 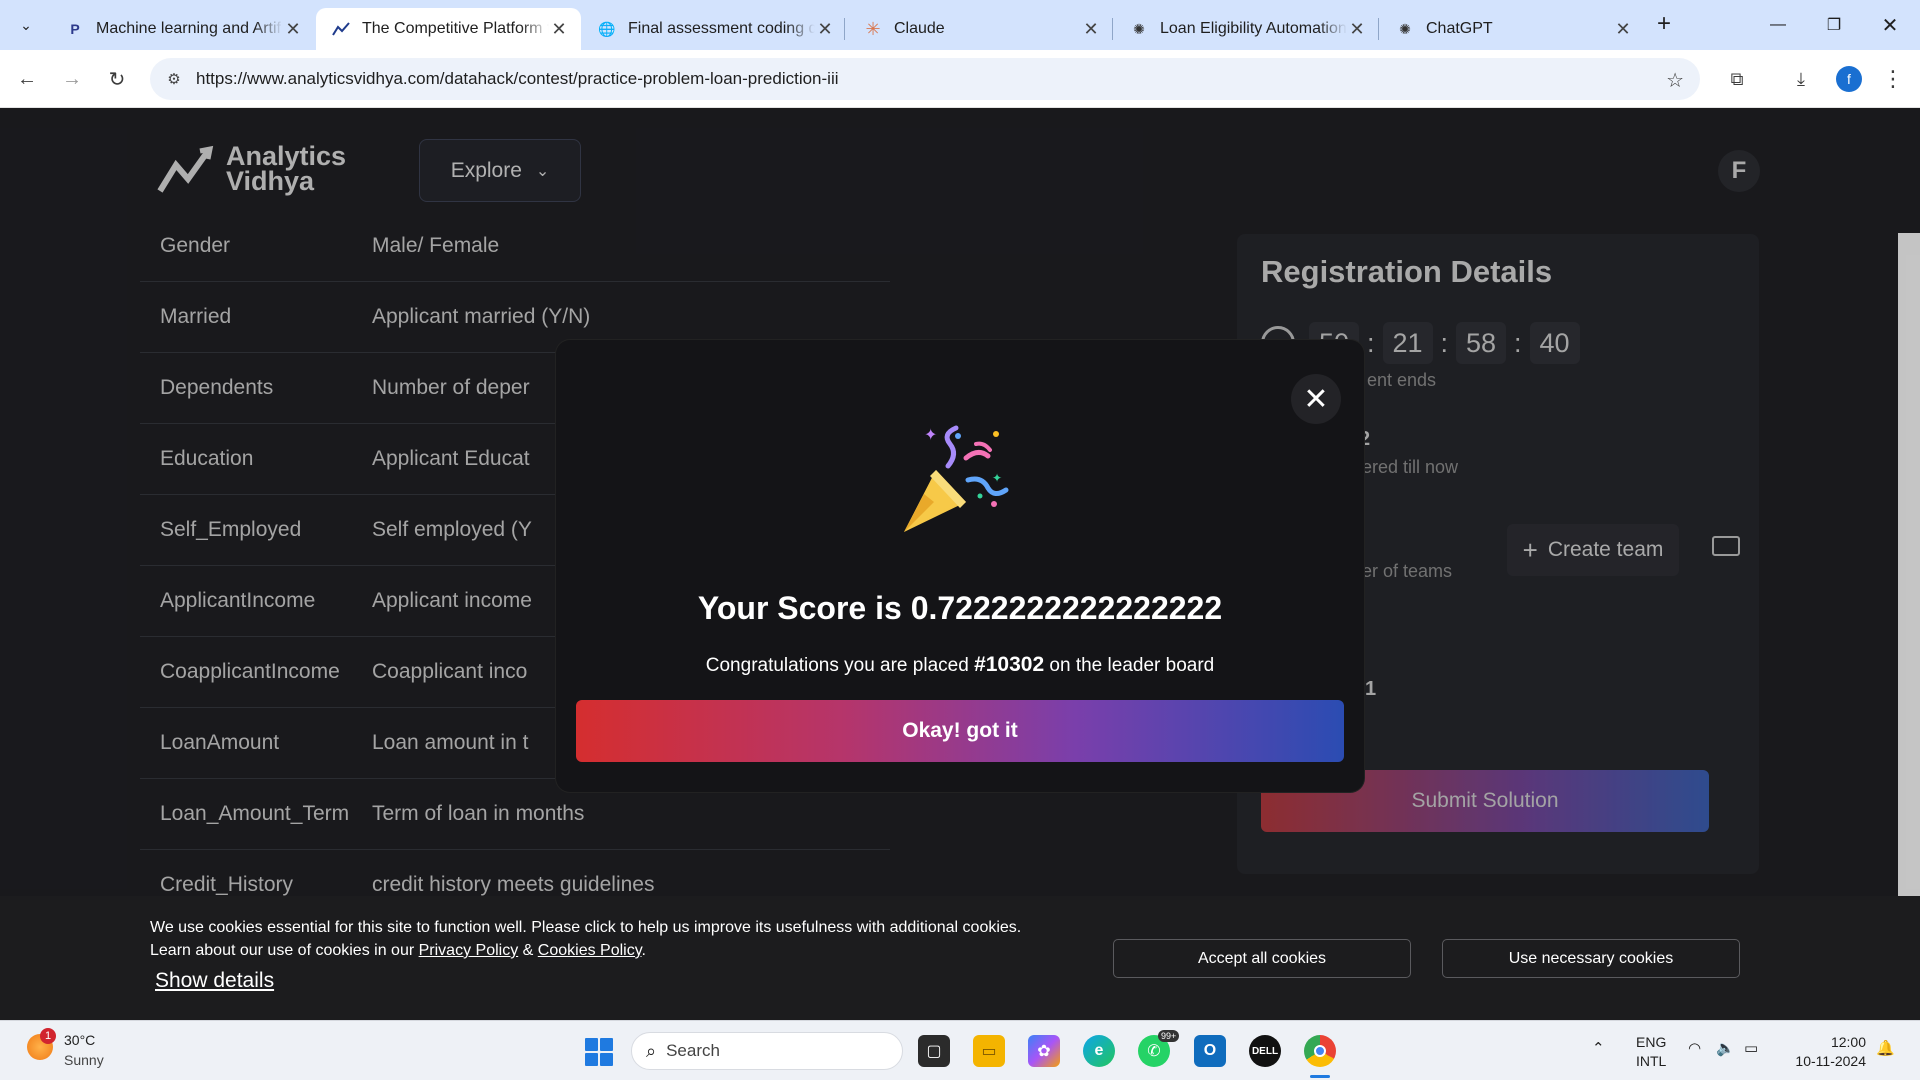 I want to click on task-view-icon: ▢, so click(x=934, y=1051).